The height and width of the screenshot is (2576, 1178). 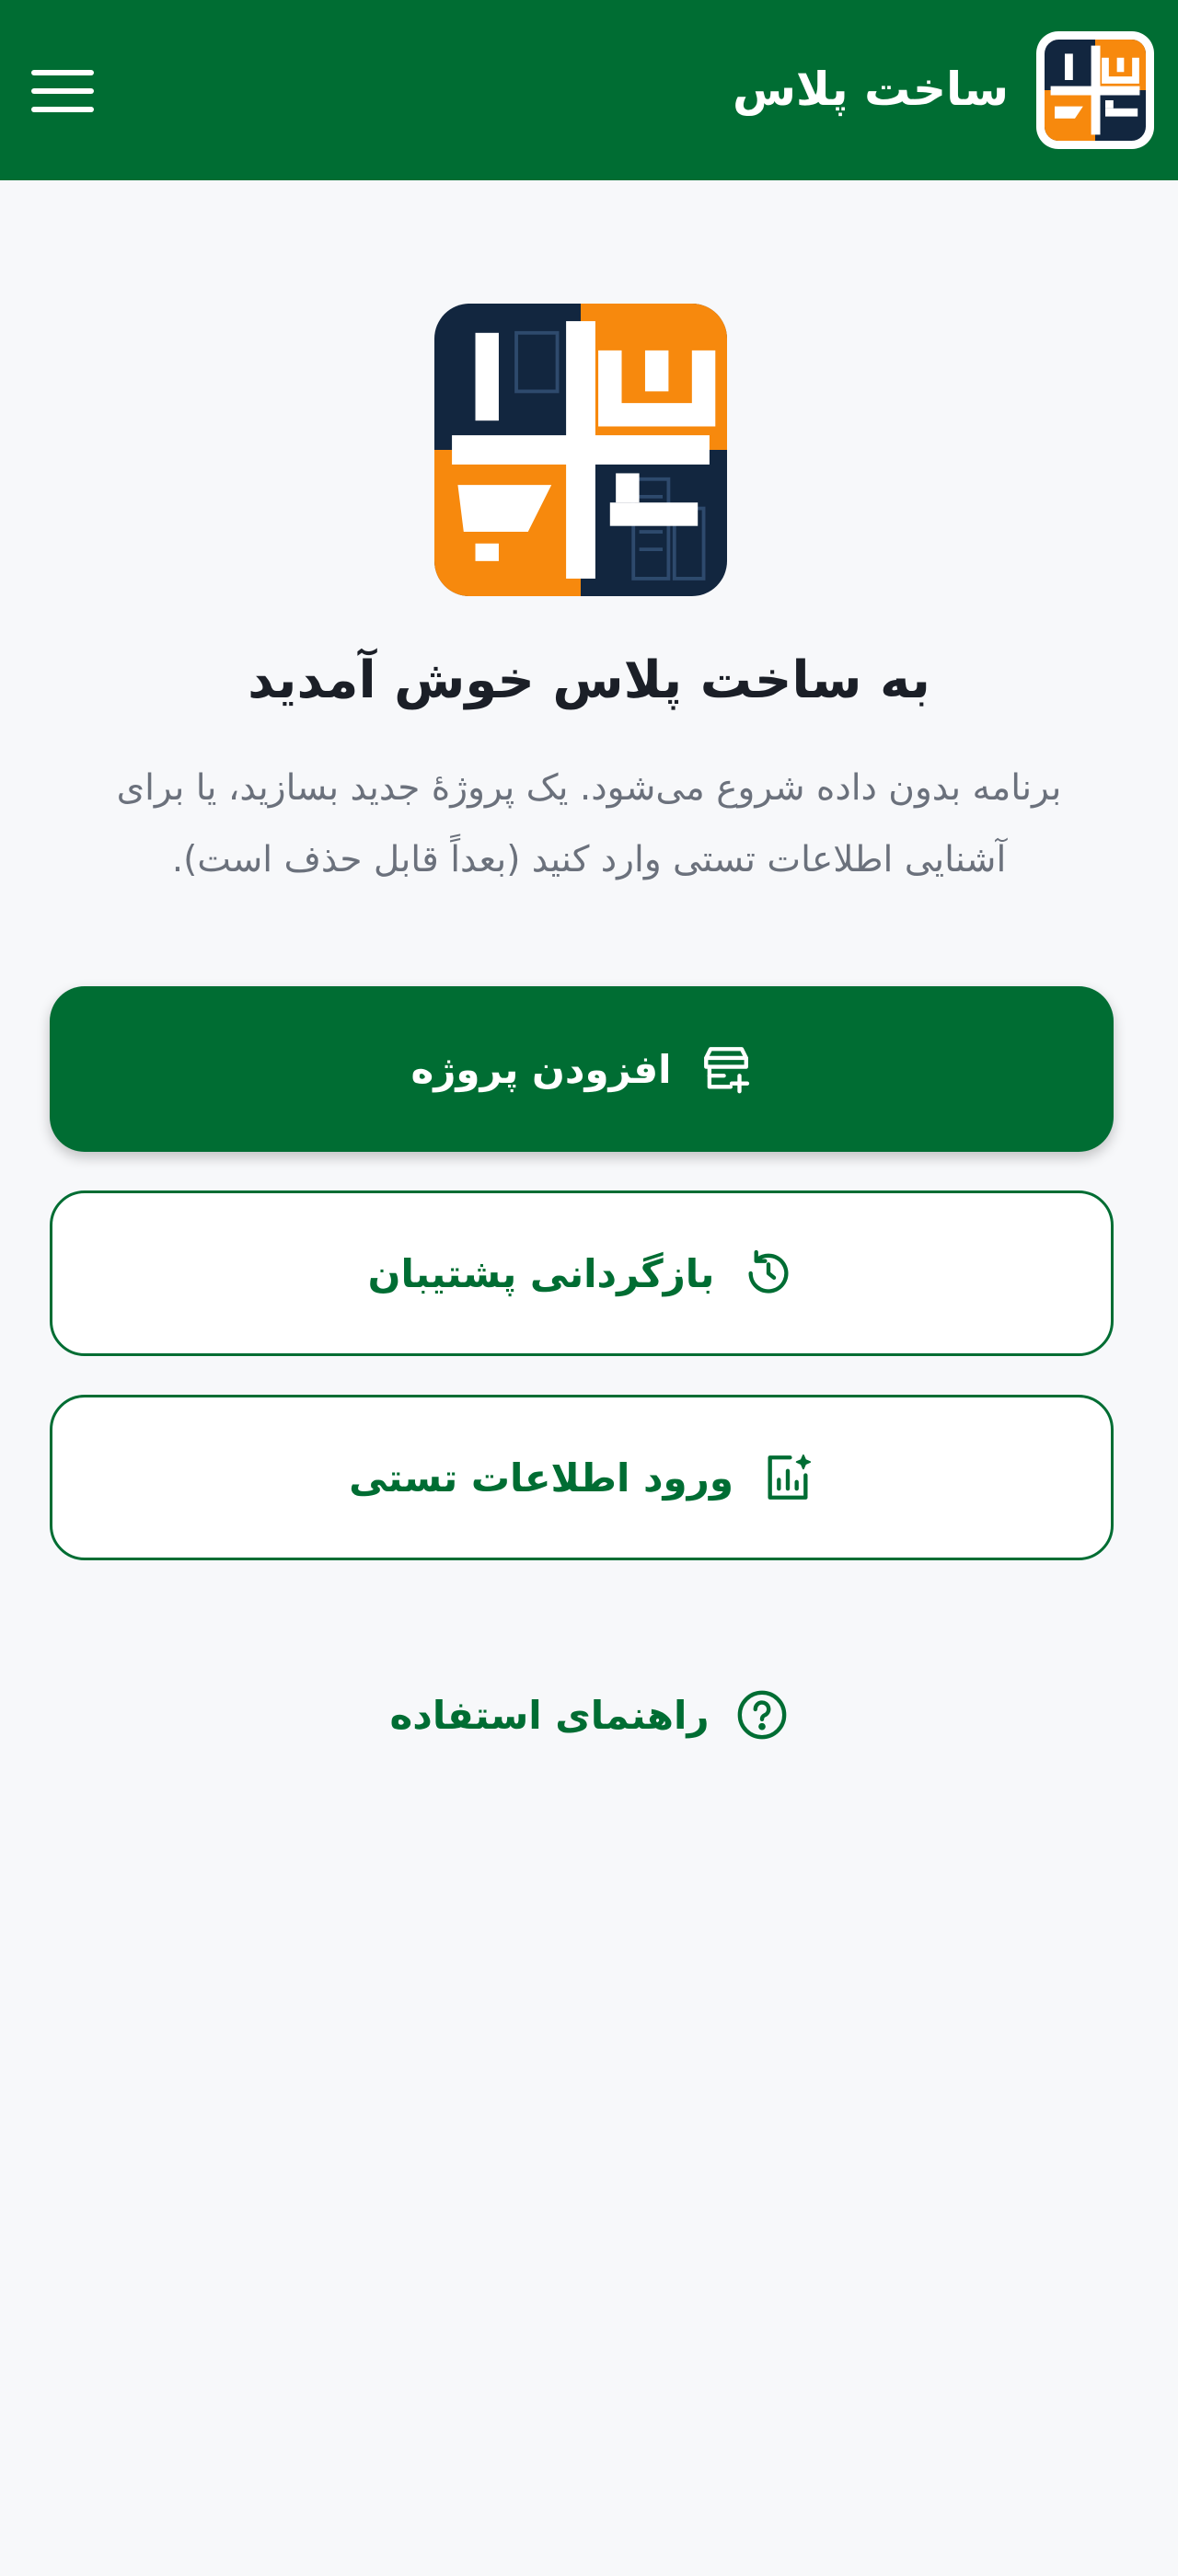 I want to click on app-logo, so click(x=1095, y=90).